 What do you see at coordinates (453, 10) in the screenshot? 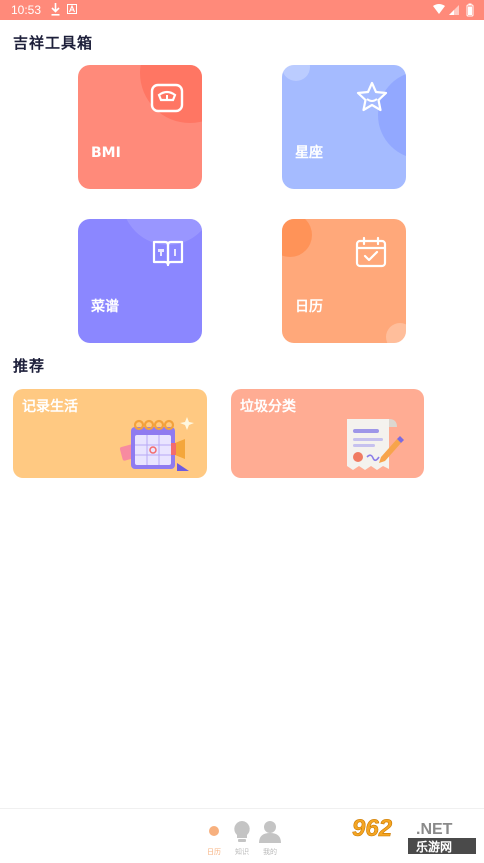
I see `system-status-icons` at bounding box center [453, 10].